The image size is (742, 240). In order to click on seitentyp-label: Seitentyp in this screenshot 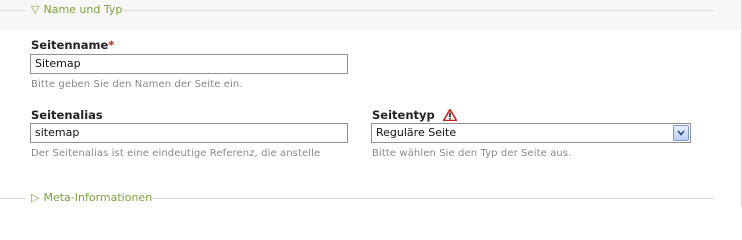, I will do `click(415, 116)`.